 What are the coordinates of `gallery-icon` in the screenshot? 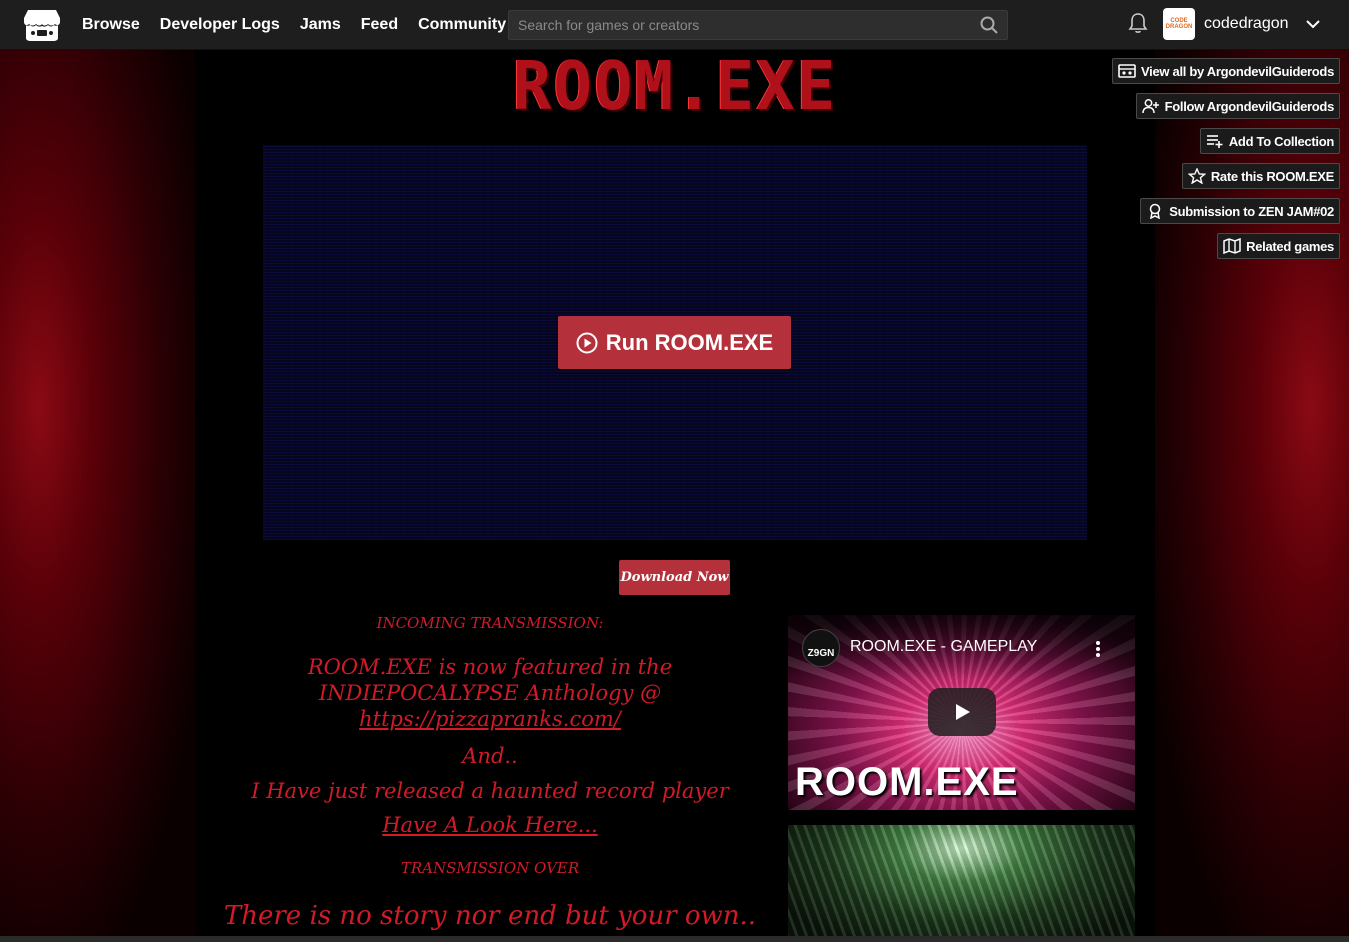 It's located at (1127, 71).